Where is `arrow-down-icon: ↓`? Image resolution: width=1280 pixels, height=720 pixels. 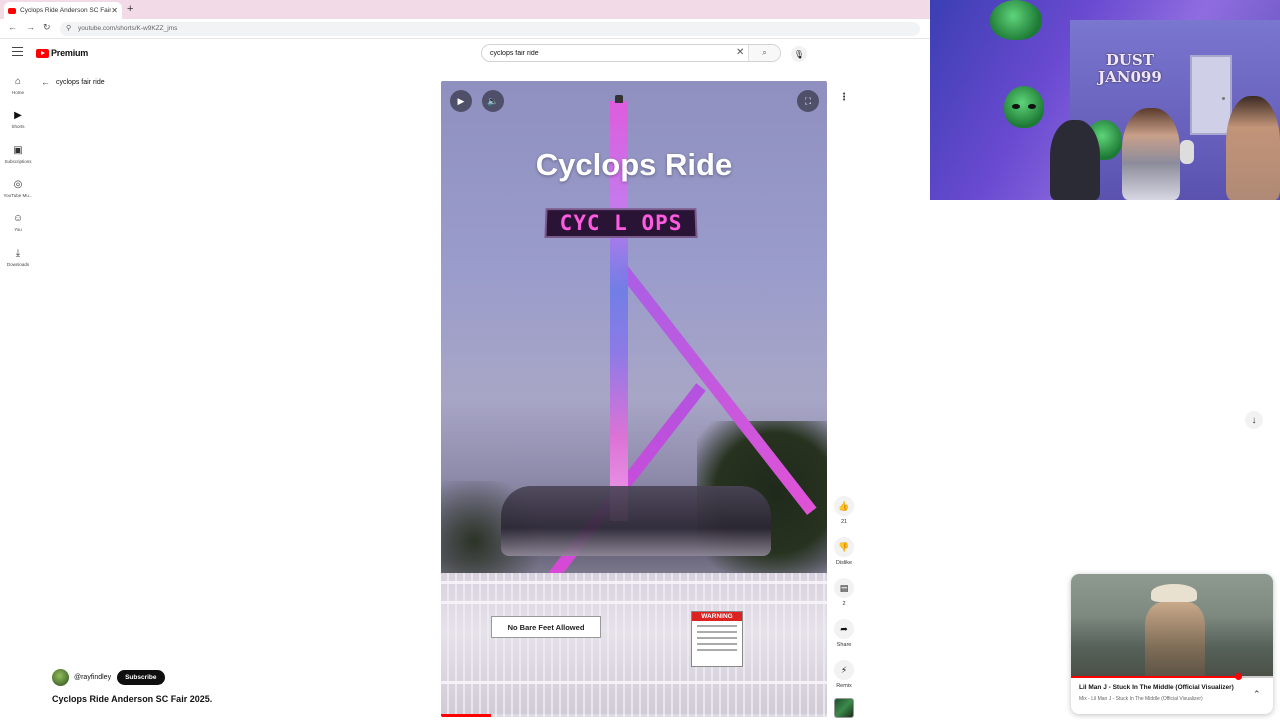 arrow-down-icon: ↓ is located at coordinates (1254, 420).